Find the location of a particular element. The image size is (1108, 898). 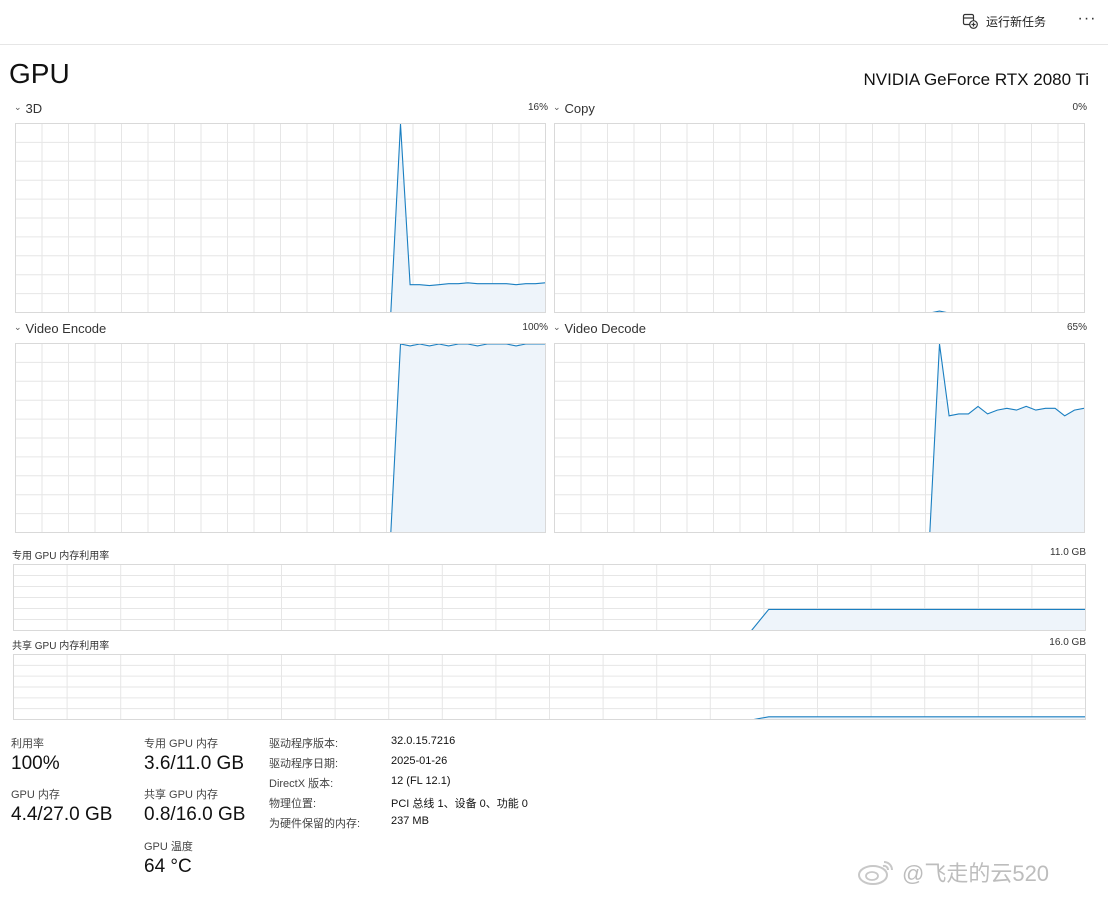

engine-copy-graph is located at coordinates (819, 218).